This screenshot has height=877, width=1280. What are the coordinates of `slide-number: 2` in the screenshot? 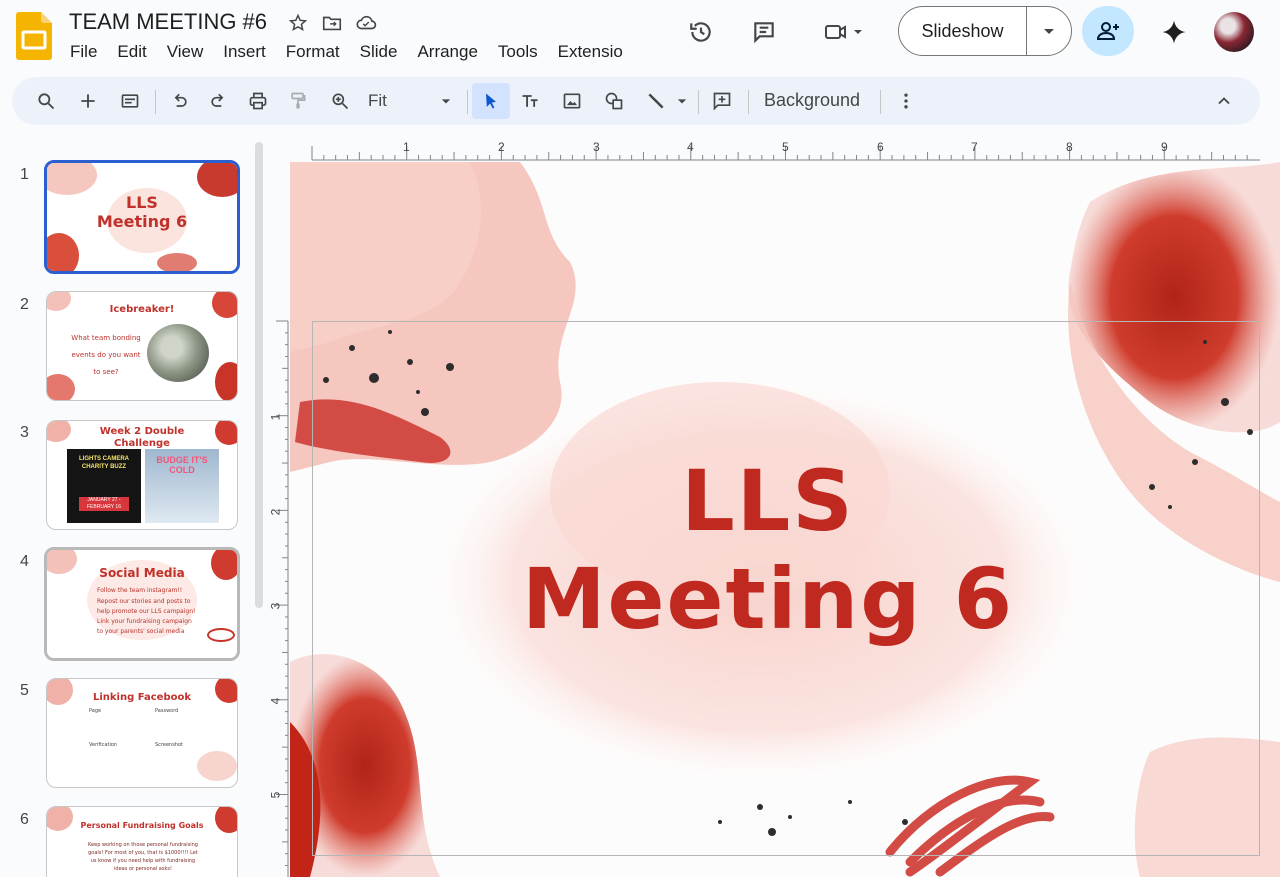 It's located at (24, 304).